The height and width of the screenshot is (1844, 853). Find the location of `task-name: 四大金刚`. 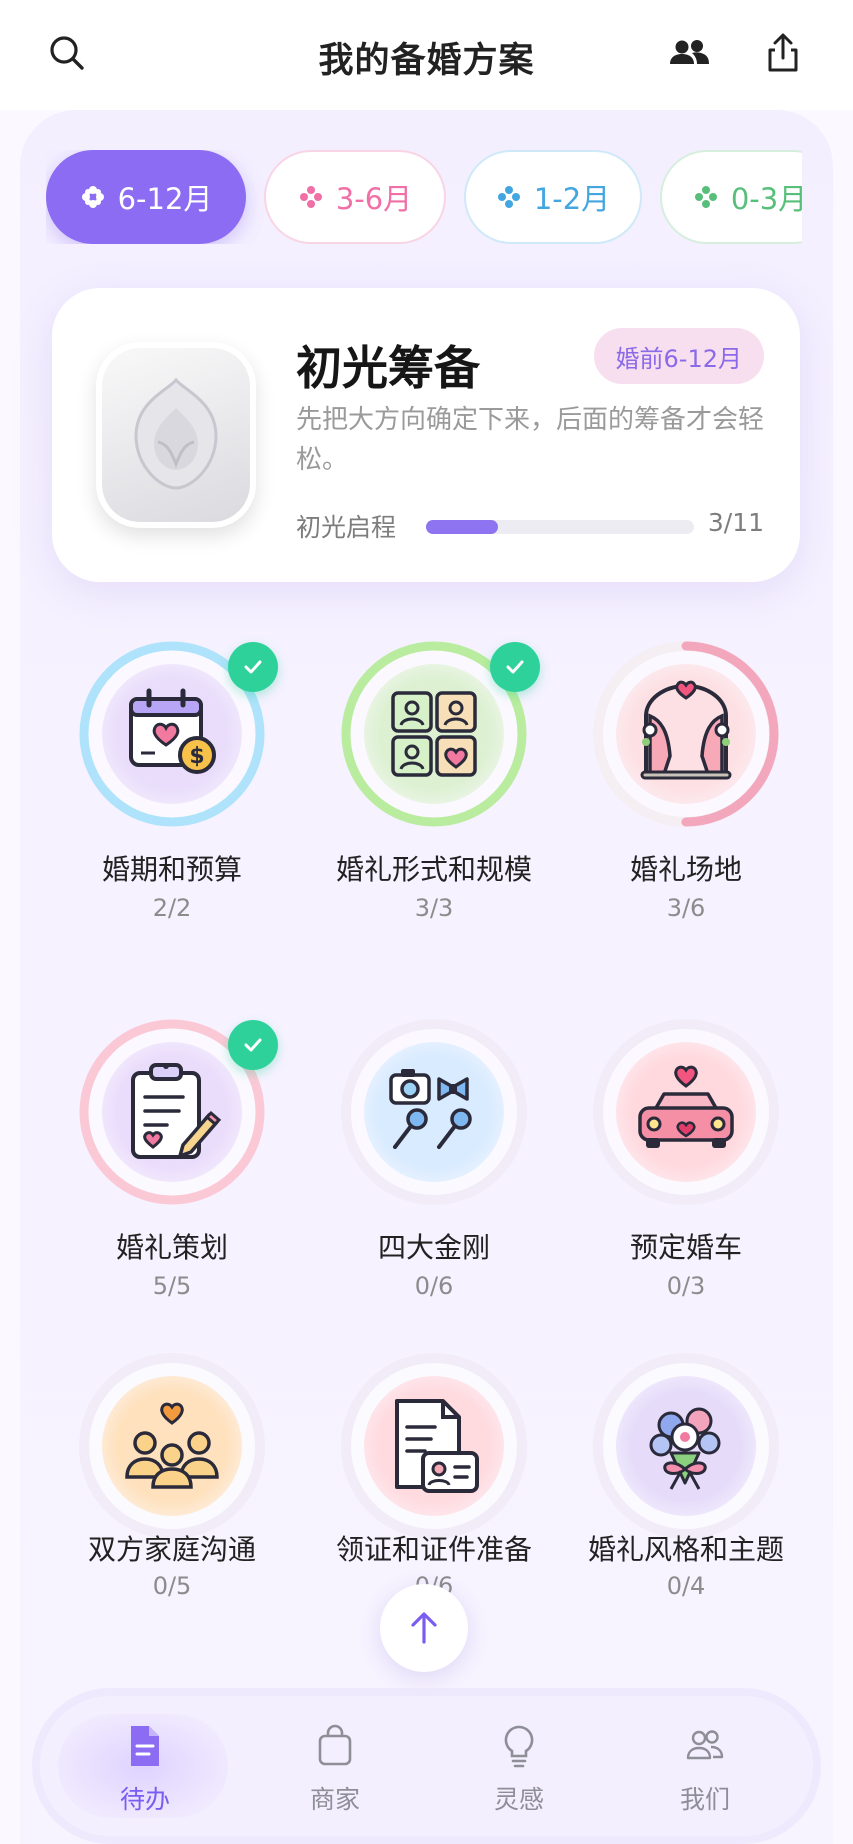

task-name: 四大金刚 is located at coordinates (433, 1247).